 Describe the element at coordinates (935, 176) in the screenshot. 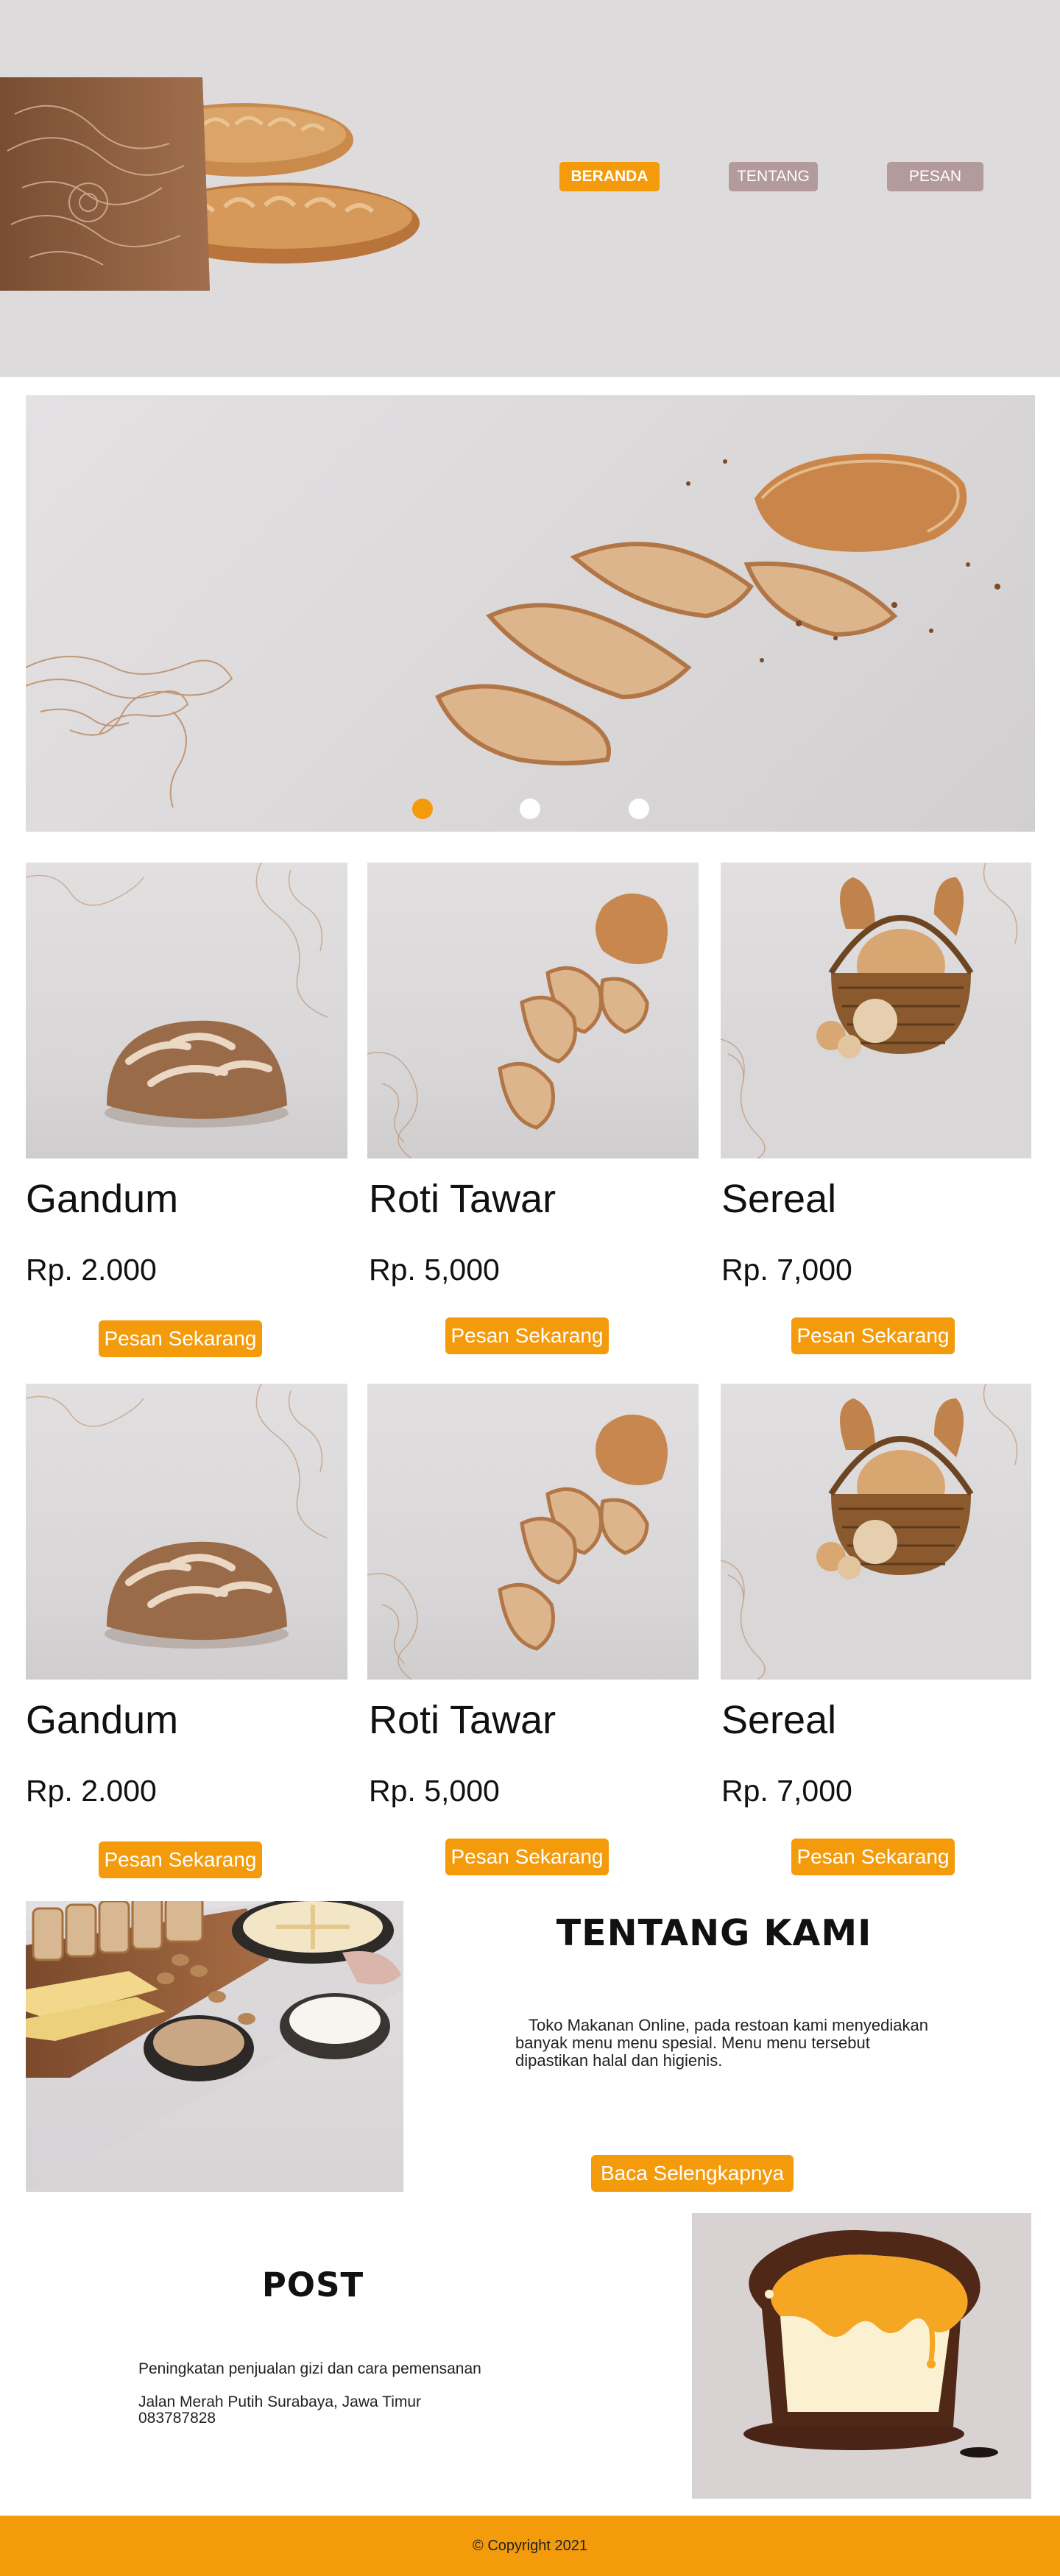

I see `nav-pesan-button: PESAN` at that location.